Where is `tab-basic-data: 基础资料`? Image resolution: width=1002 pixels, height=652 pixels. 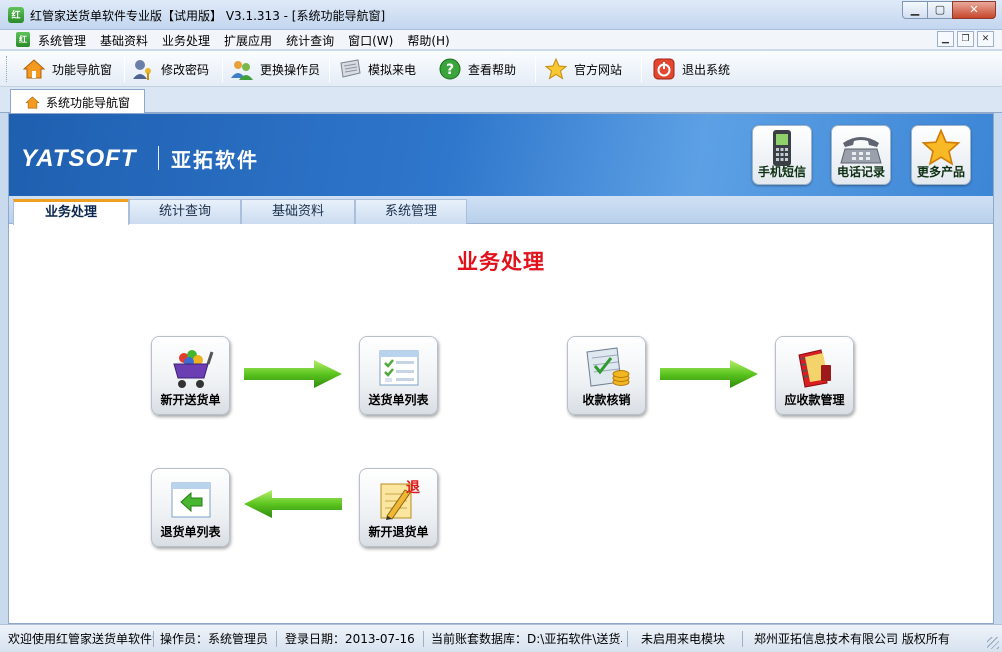
tab-basic-data: 基础资料 is located at coordinates (298, 211).